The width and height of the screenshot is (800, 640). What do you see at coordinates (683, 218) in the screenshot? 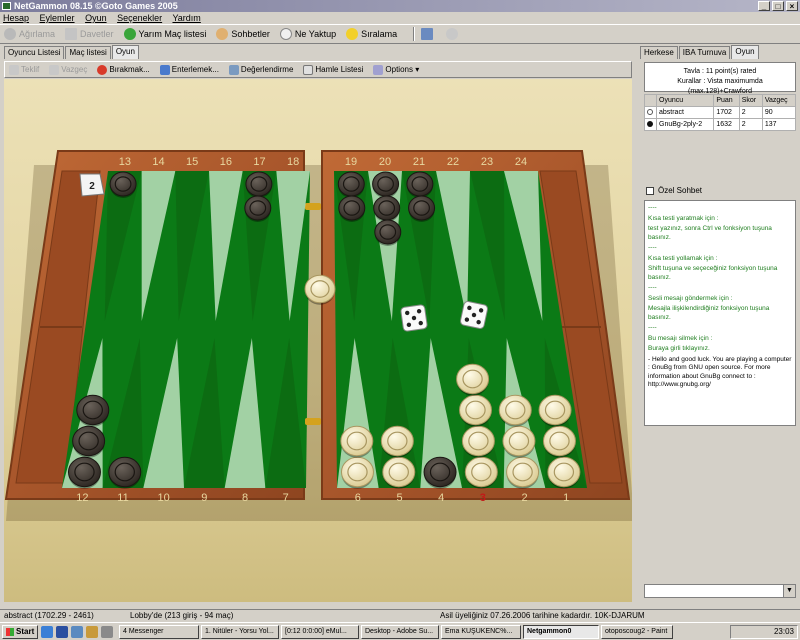
I see `chat-message: Kısa testi yaratmak için :` at bounding box center [683, 218].